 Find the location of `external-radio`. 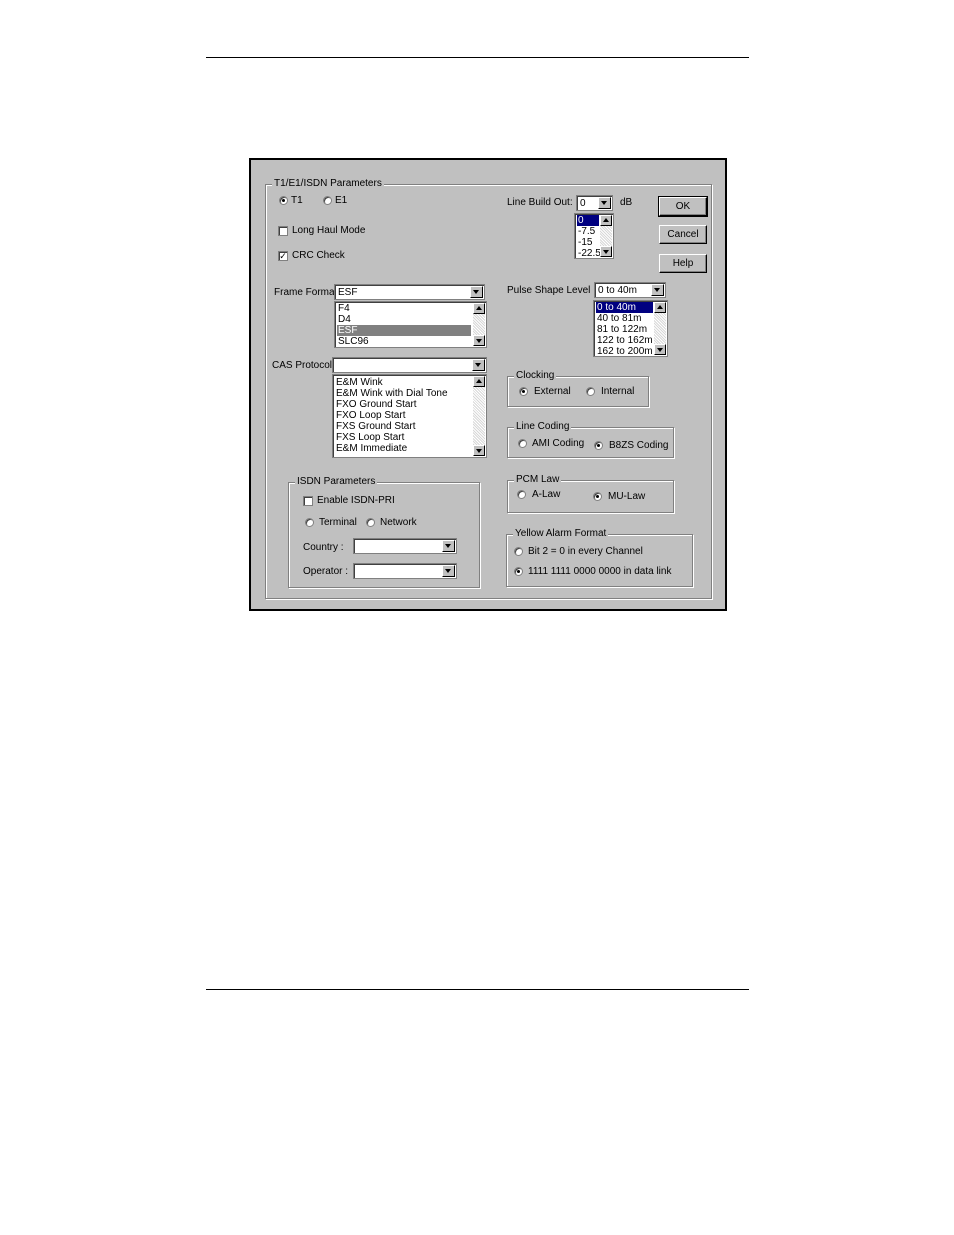

external-radio is located at coordinates (523, 391).